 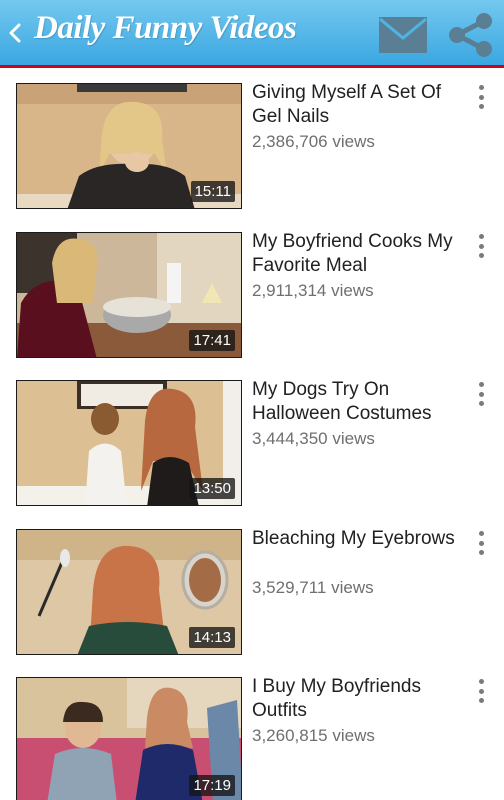 What do you see at coordinates (212, 340) in the screenshot?
I see `video-duration: 17:41` at bounding box center [212, 340].